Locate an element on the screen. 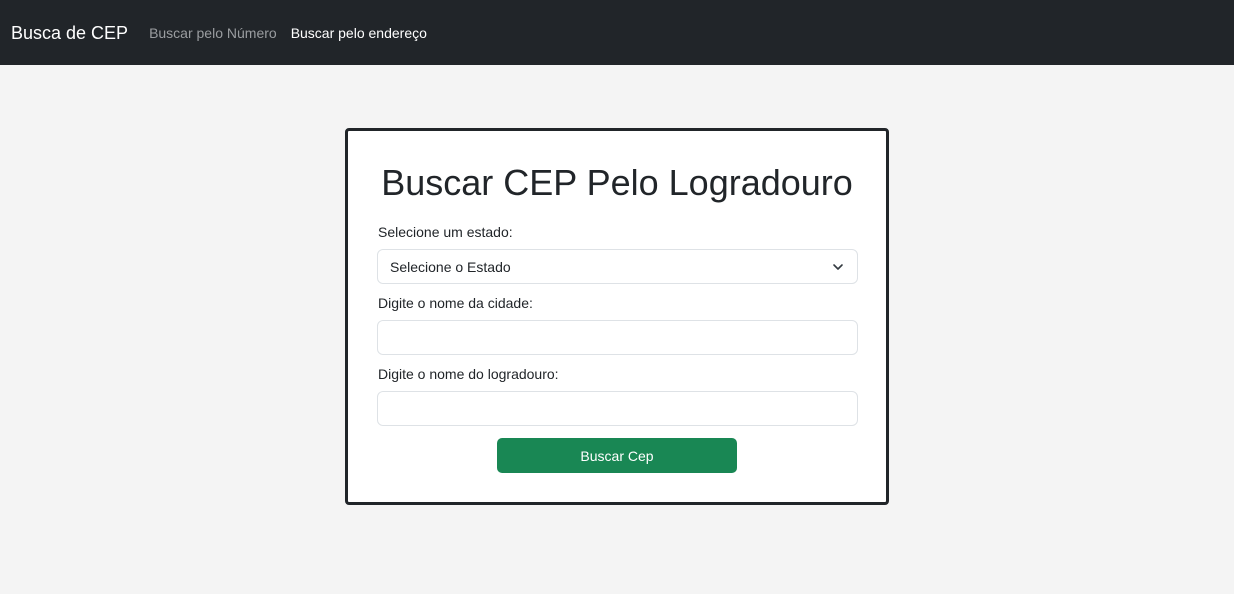  state-label: Selecione um estado: is located at coordinates (445, 232).